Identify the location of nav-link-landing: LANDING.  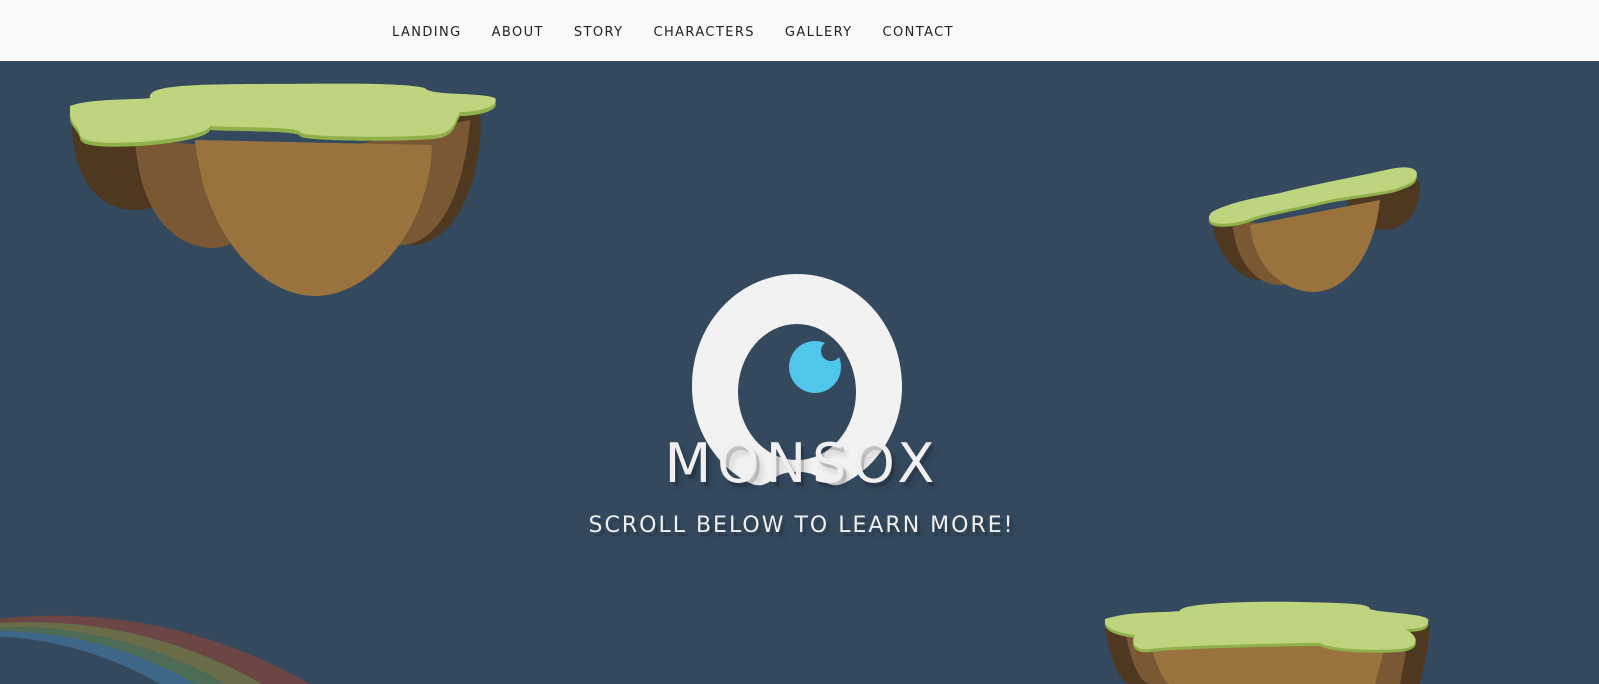
(427, 32).